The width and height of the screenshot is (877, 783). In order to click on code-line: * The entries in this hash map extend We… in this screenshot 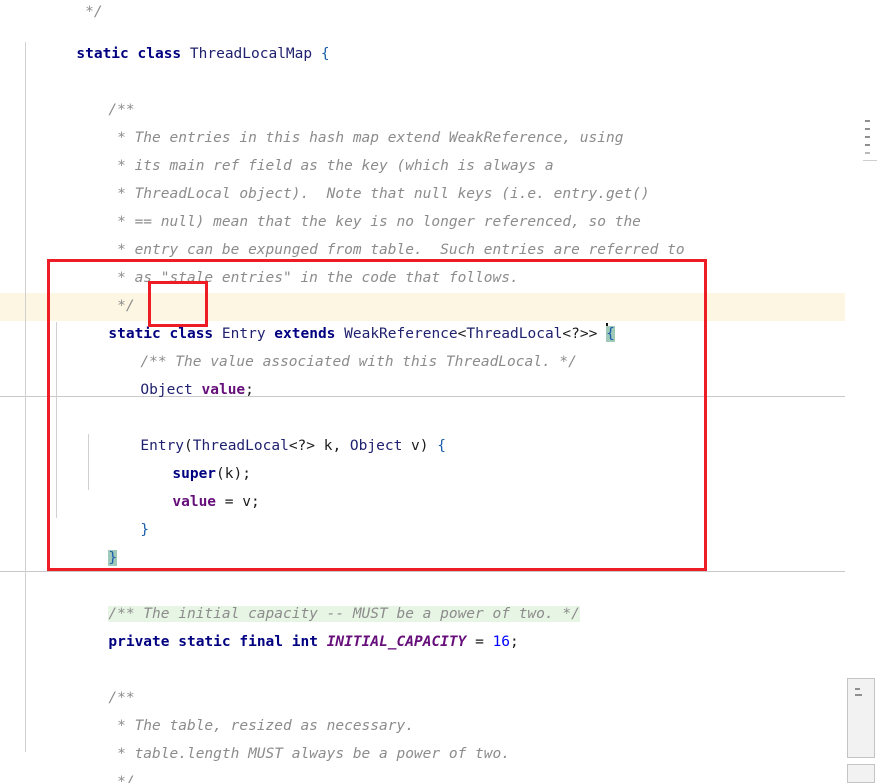, I will do `click(422, 121)`.